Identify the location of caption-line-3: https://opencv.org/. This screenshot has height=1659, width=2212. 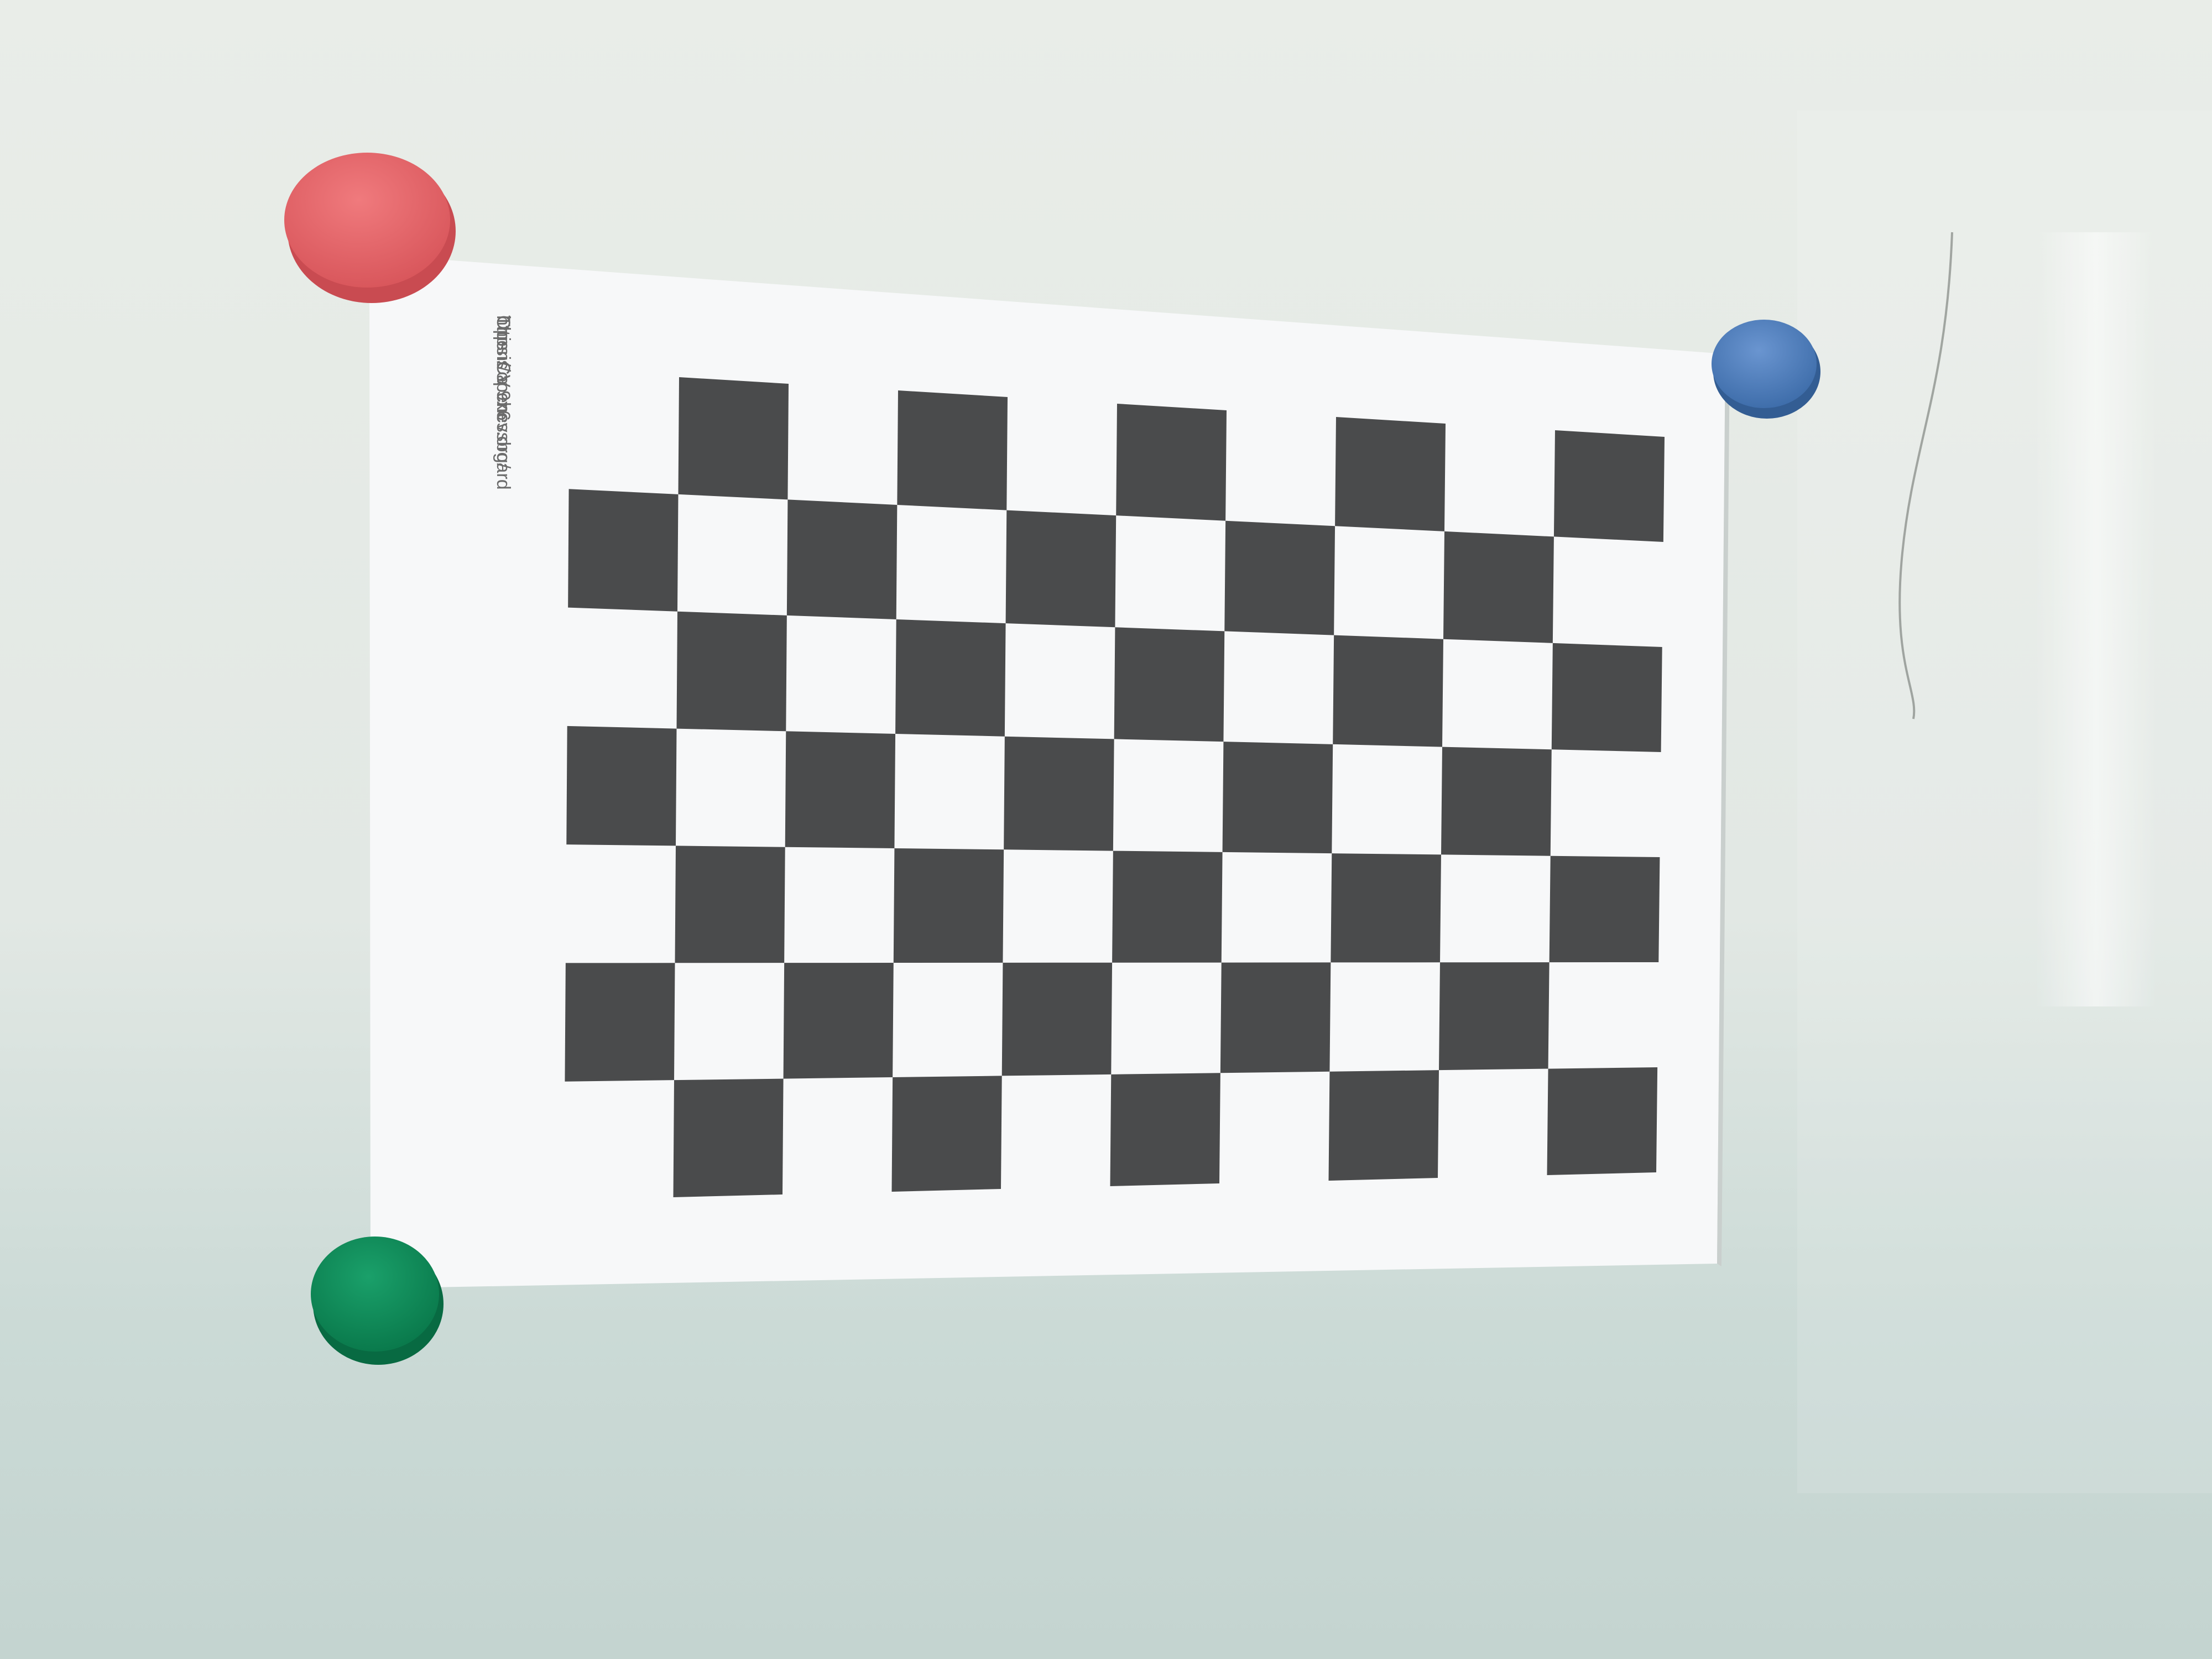
(504, 392).